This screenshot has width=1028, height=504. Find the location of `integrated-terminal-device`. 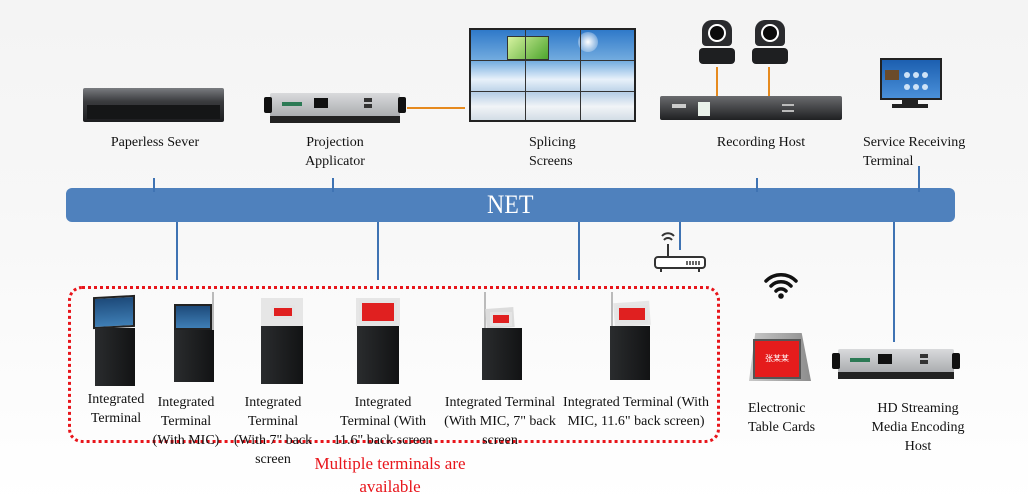

integrated-terminal-device is located at coordinates (117, 341).